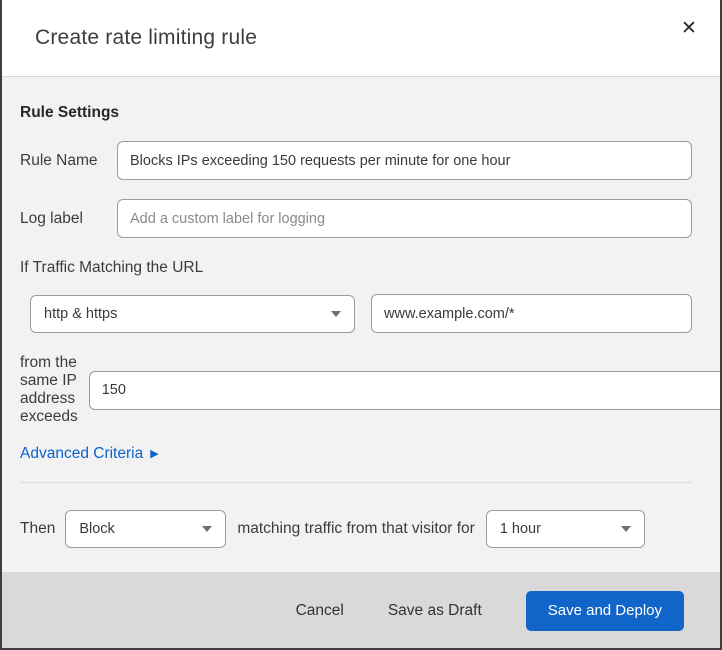 Image resolution: width=722 pixels, height=650 pixels. Describe the element at coordinates (112, 267) in the screenshot. I see `traffic-match-label: If Traffic Matching the URL` at that location.